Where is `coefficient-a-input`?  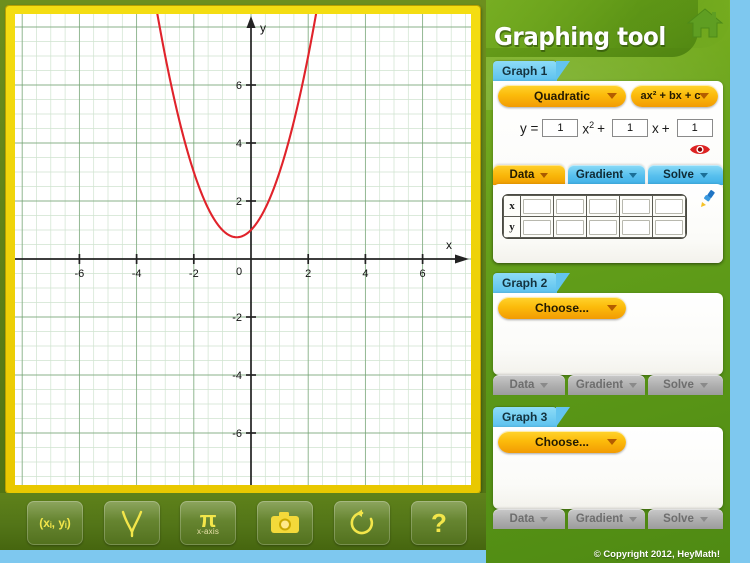
coefficient-a-input is located at coordinates (560, 128).